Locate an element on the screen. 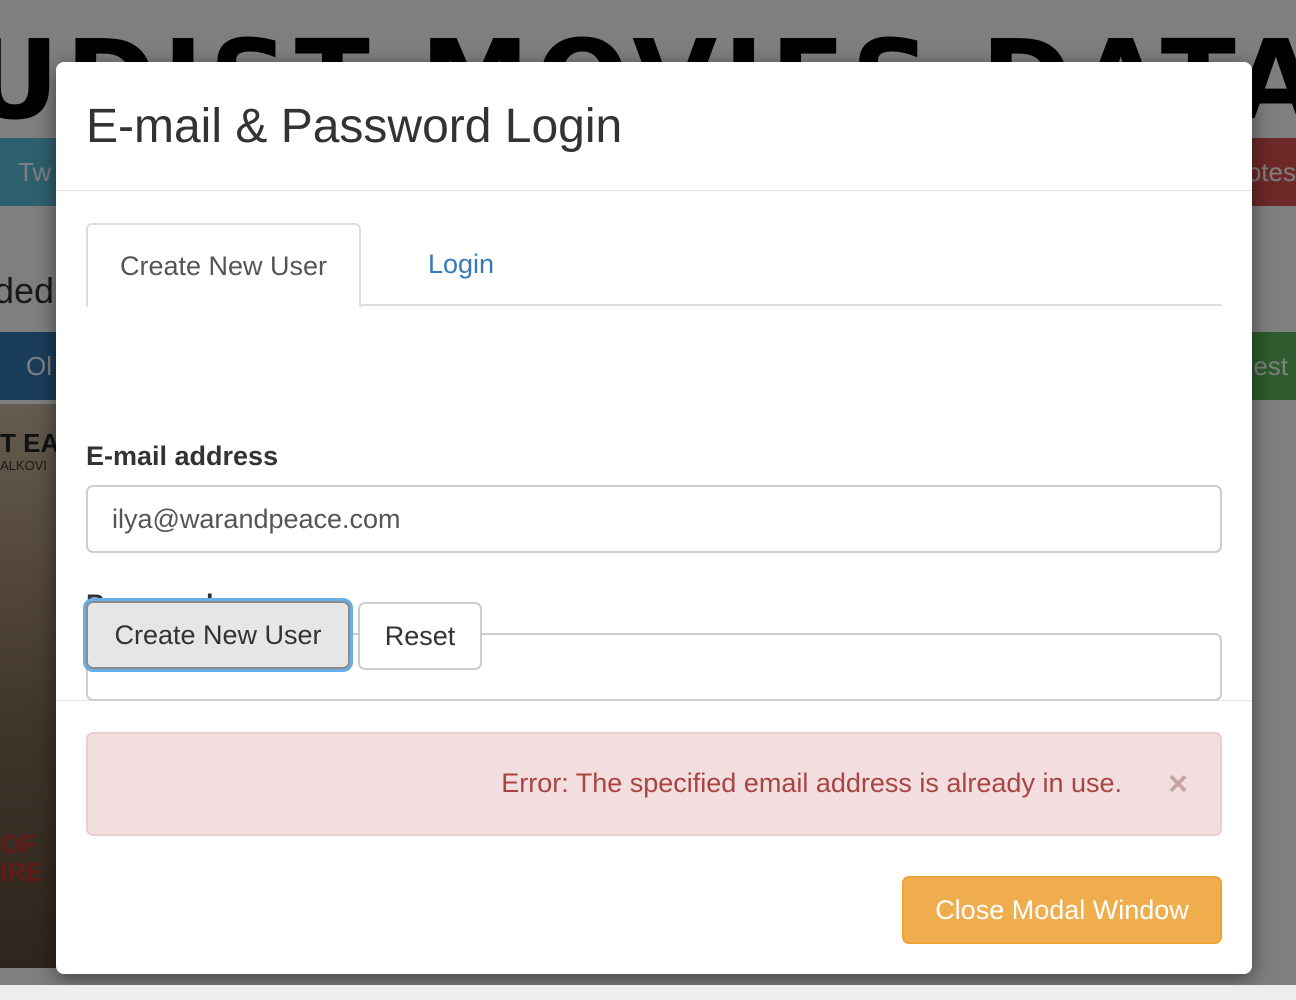  auth-tabs: Create New User Login is located at coordinates (654, 265).